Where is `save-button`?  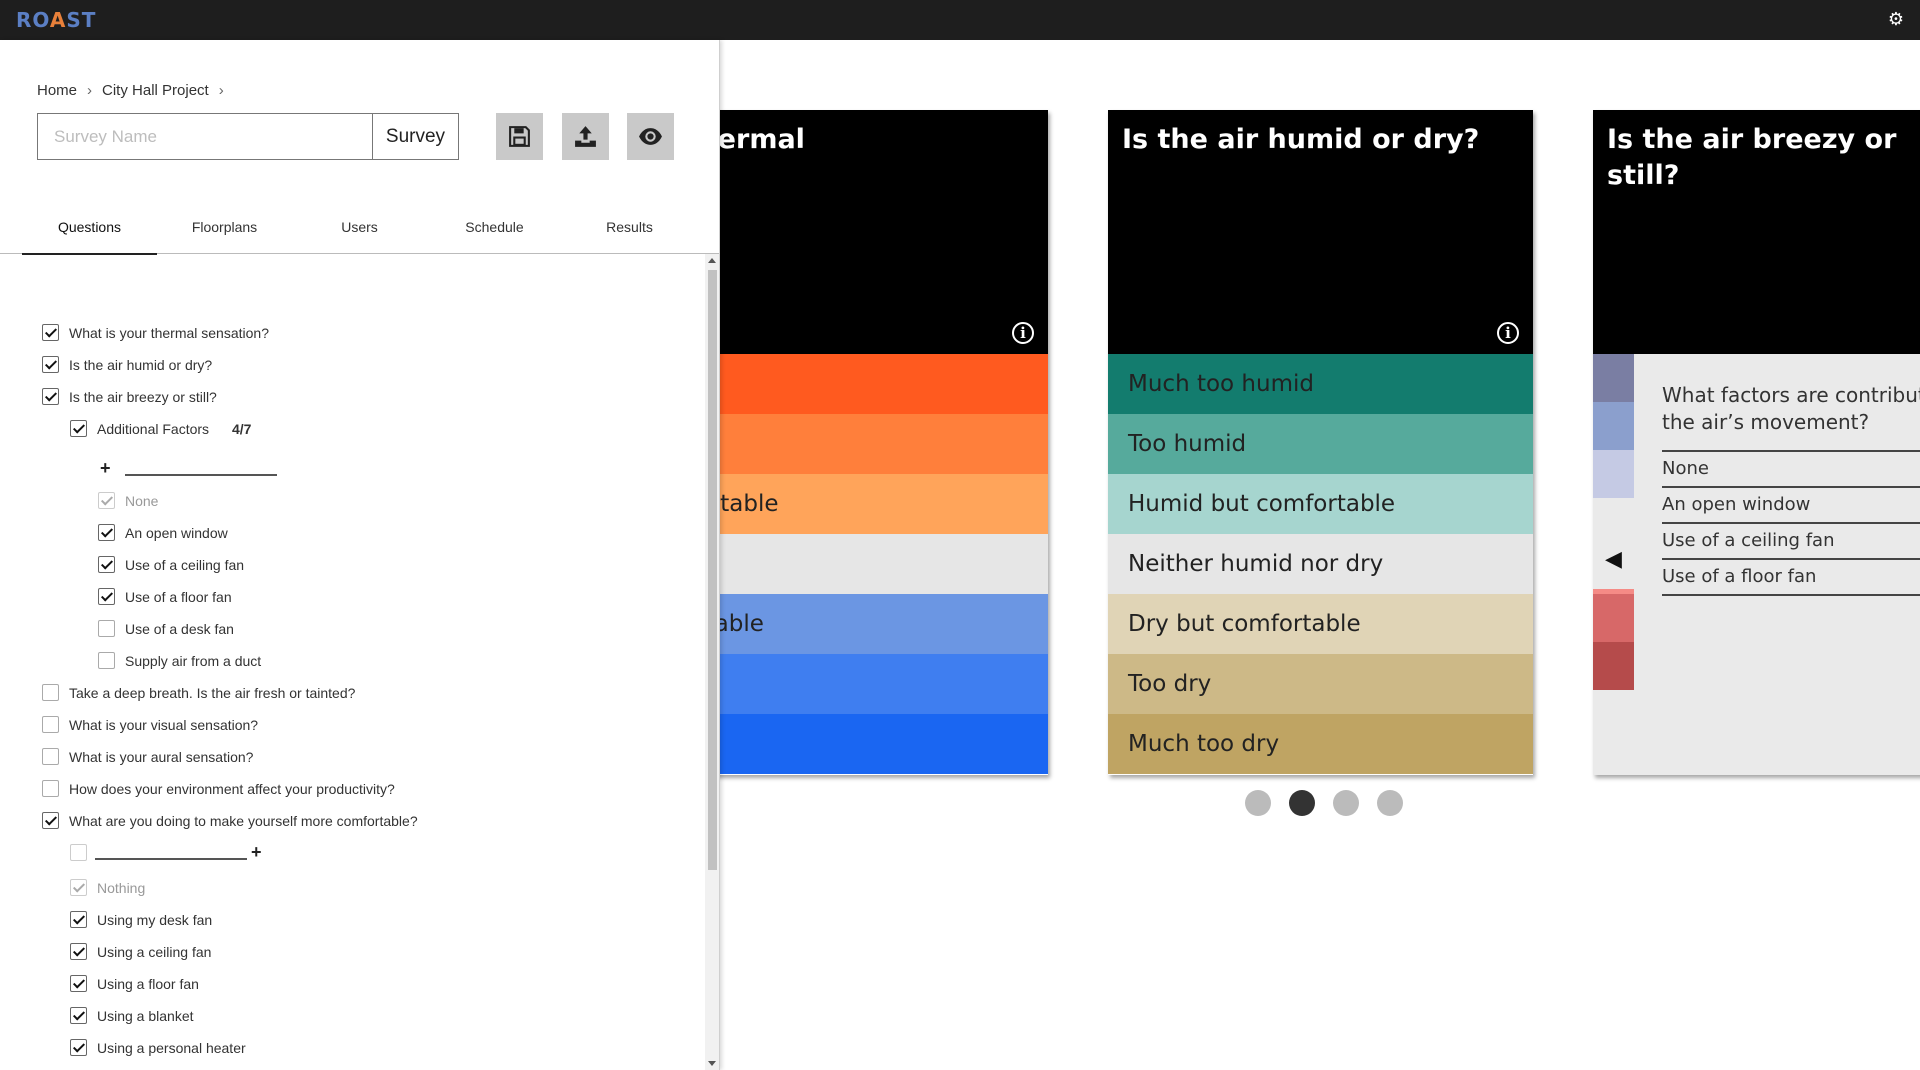 save-button is located at coordinates (519, 136).